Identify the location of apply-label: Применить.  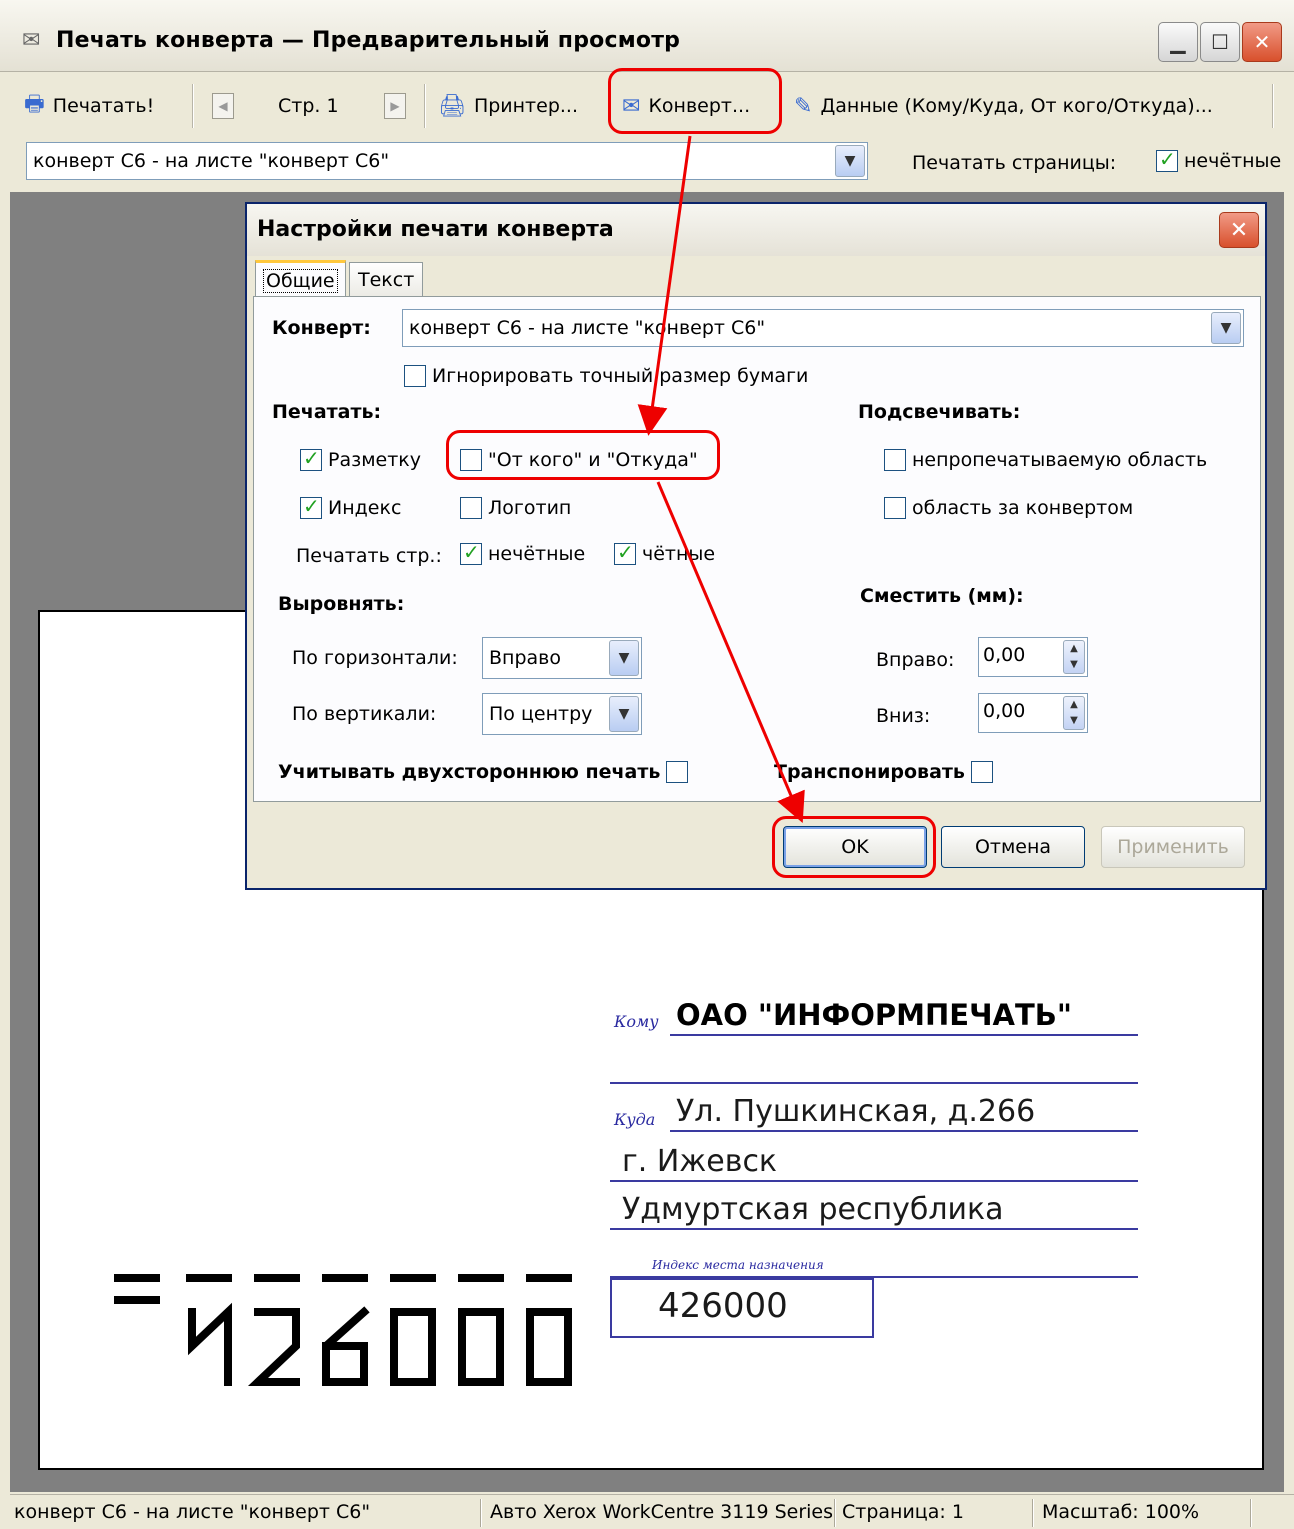
(1173, 847).